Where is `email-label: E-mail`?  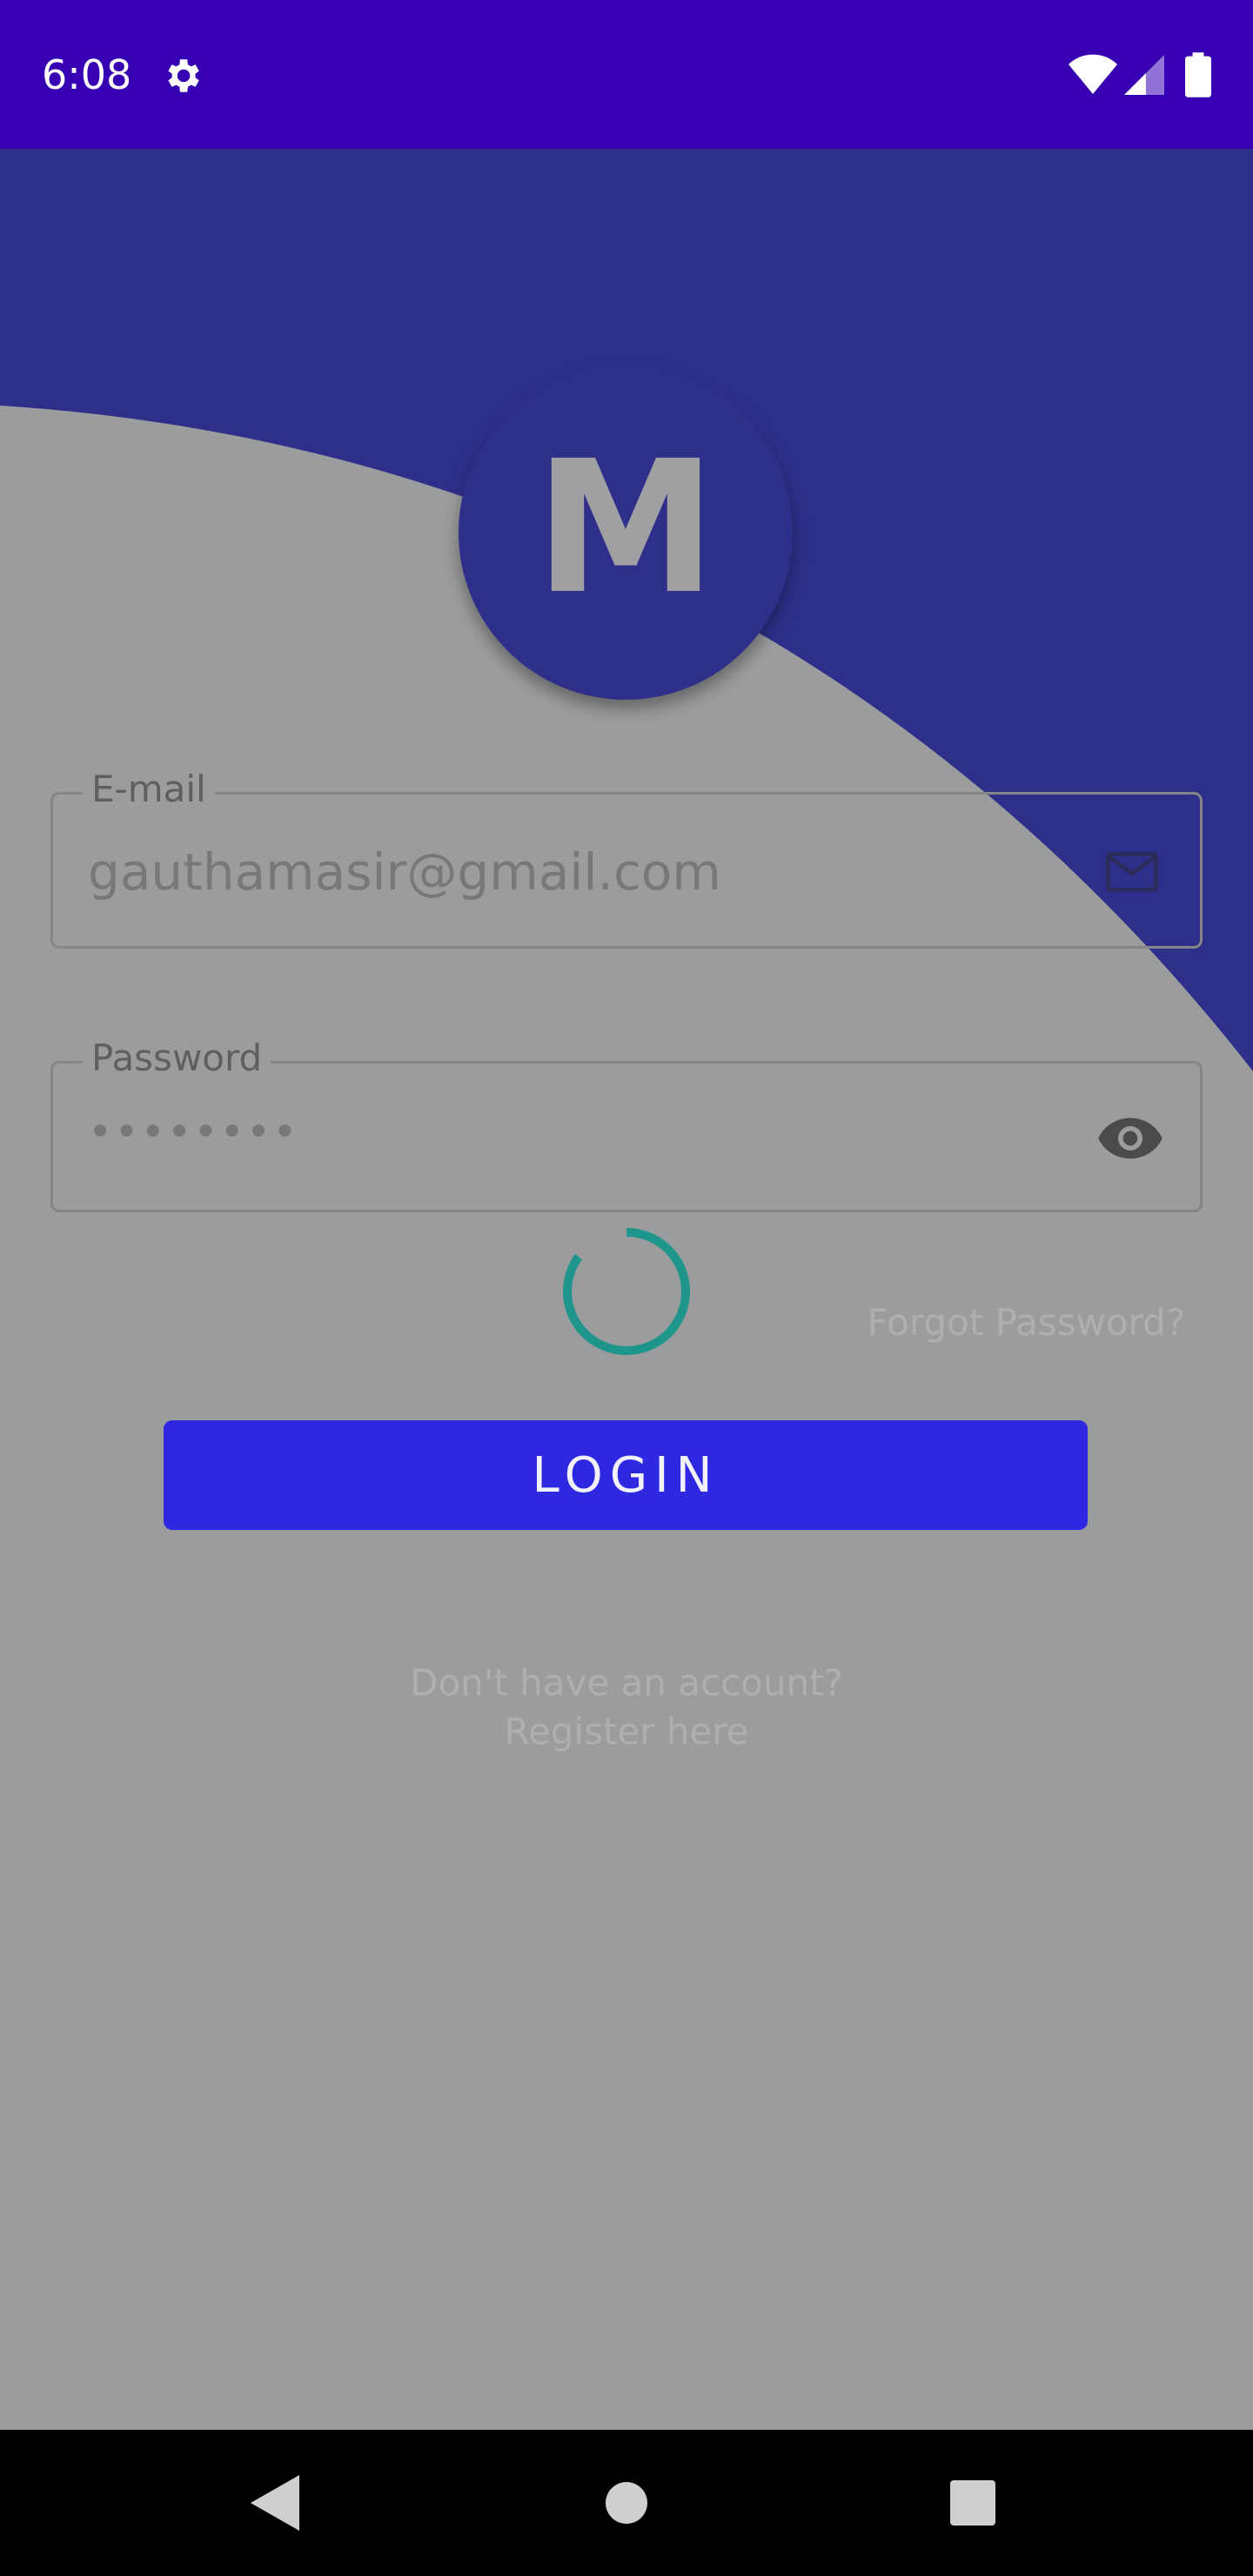 email-label: E-mail is located at coordinates (149, 789).